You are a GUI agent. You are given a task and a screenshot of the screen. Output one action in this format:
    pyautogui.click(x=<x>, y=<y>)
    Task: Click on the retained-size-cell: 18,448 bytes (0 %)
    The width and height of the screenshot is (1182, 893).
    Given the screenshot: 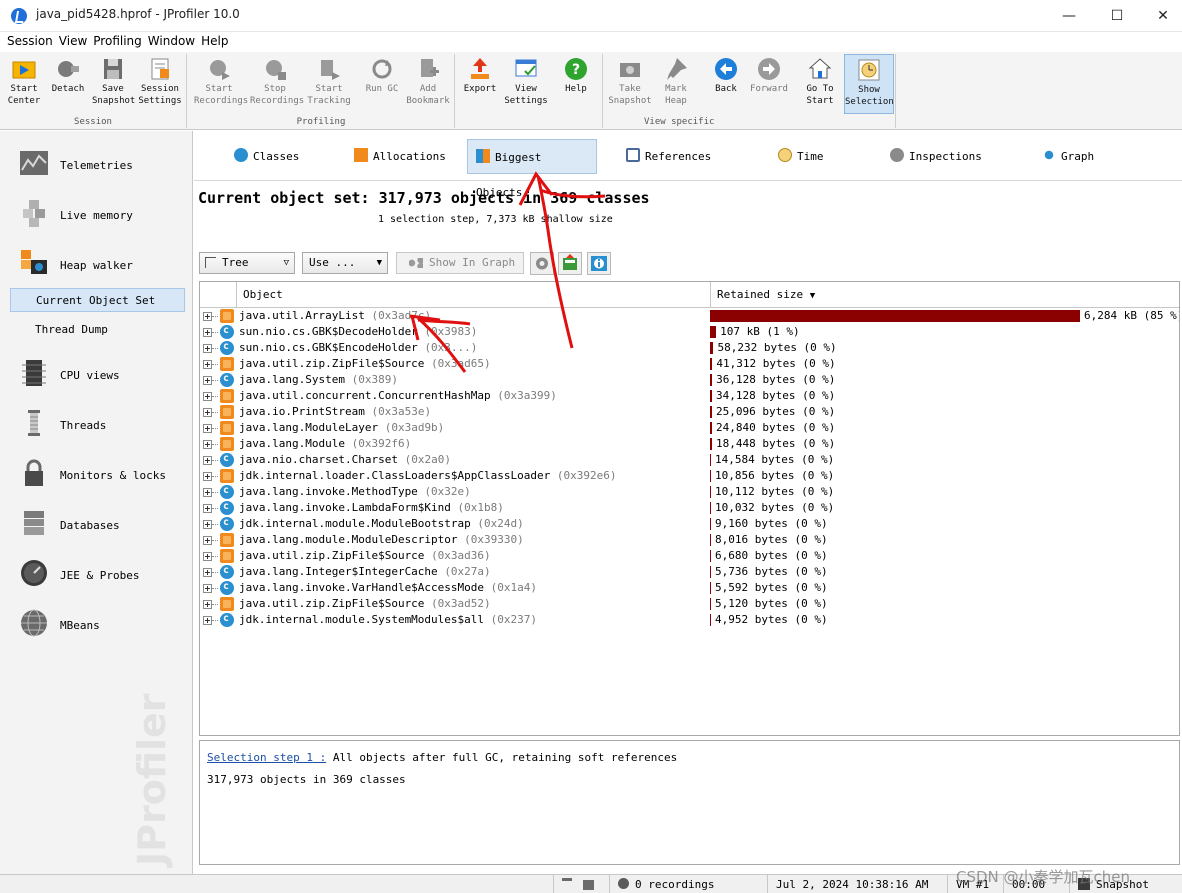 What is the action you would take?
    pyautogui.click(x=944, y=444)
    